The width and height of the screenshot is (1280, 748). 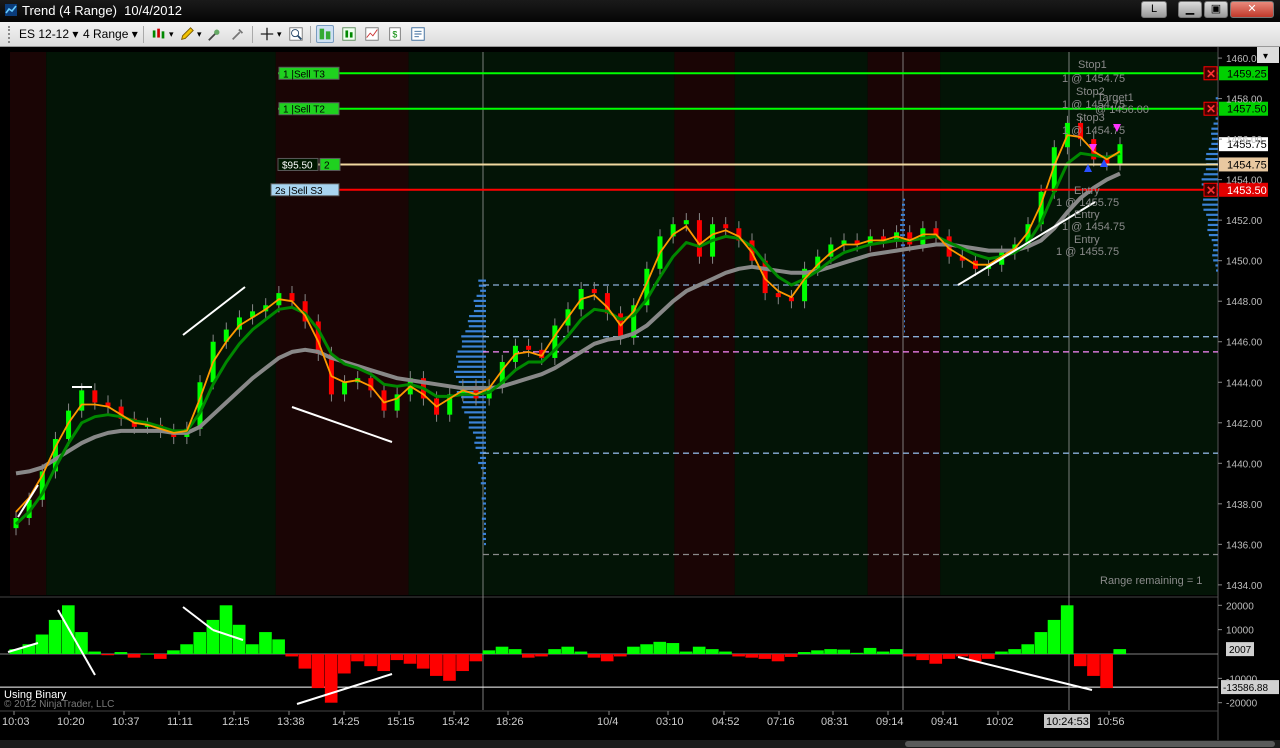 I want to click on horizontal-scrollbar, so click(x=640, y=744).